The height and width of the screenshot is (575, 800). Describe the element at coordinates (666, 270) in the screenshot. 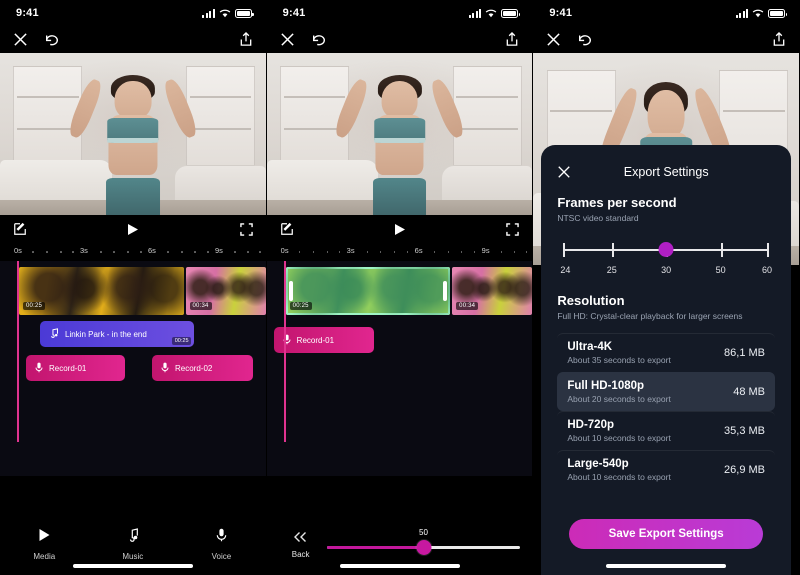

I see `fps-tick-label-30: 30` at that location.